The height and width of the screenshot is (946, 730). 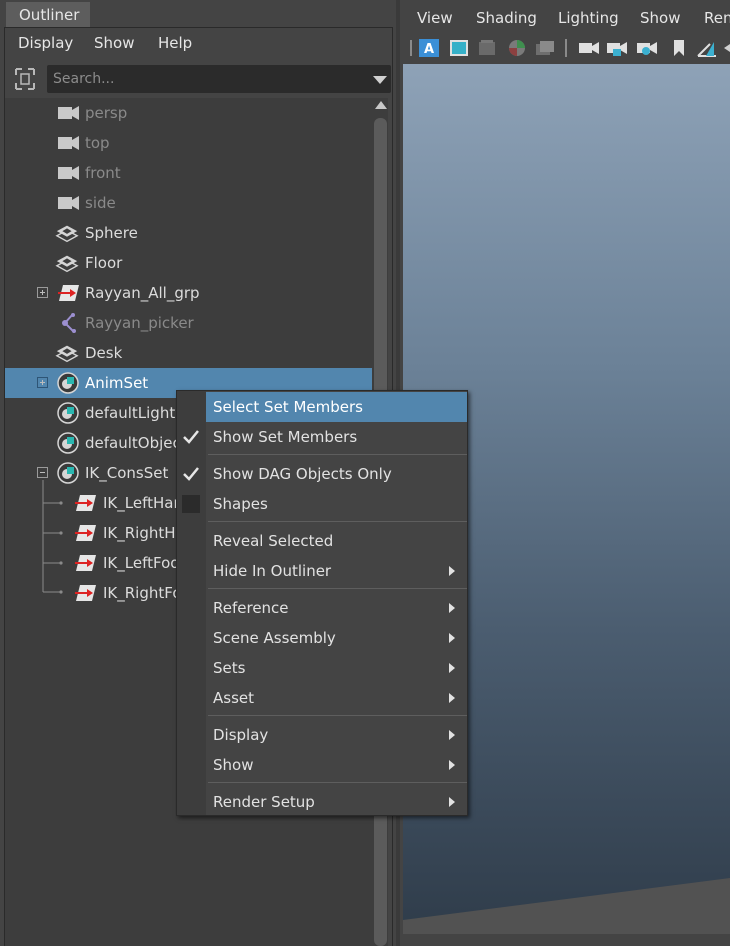 What do you see at coordinates (273, 541) in the screenshot?
I see `menu-item-label: Reveal Selected` at bounding box center [273, 541].